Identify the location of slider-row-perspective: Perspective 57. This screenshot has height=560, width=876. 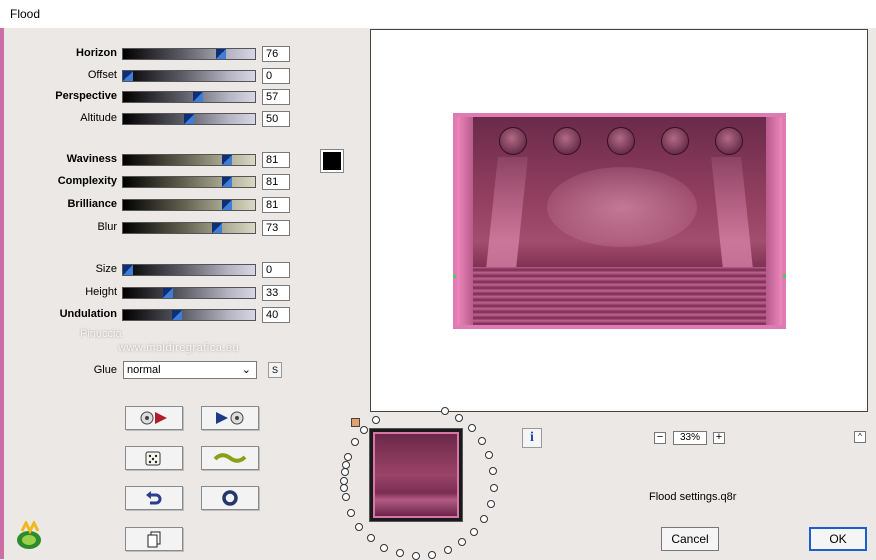
(150, 97).